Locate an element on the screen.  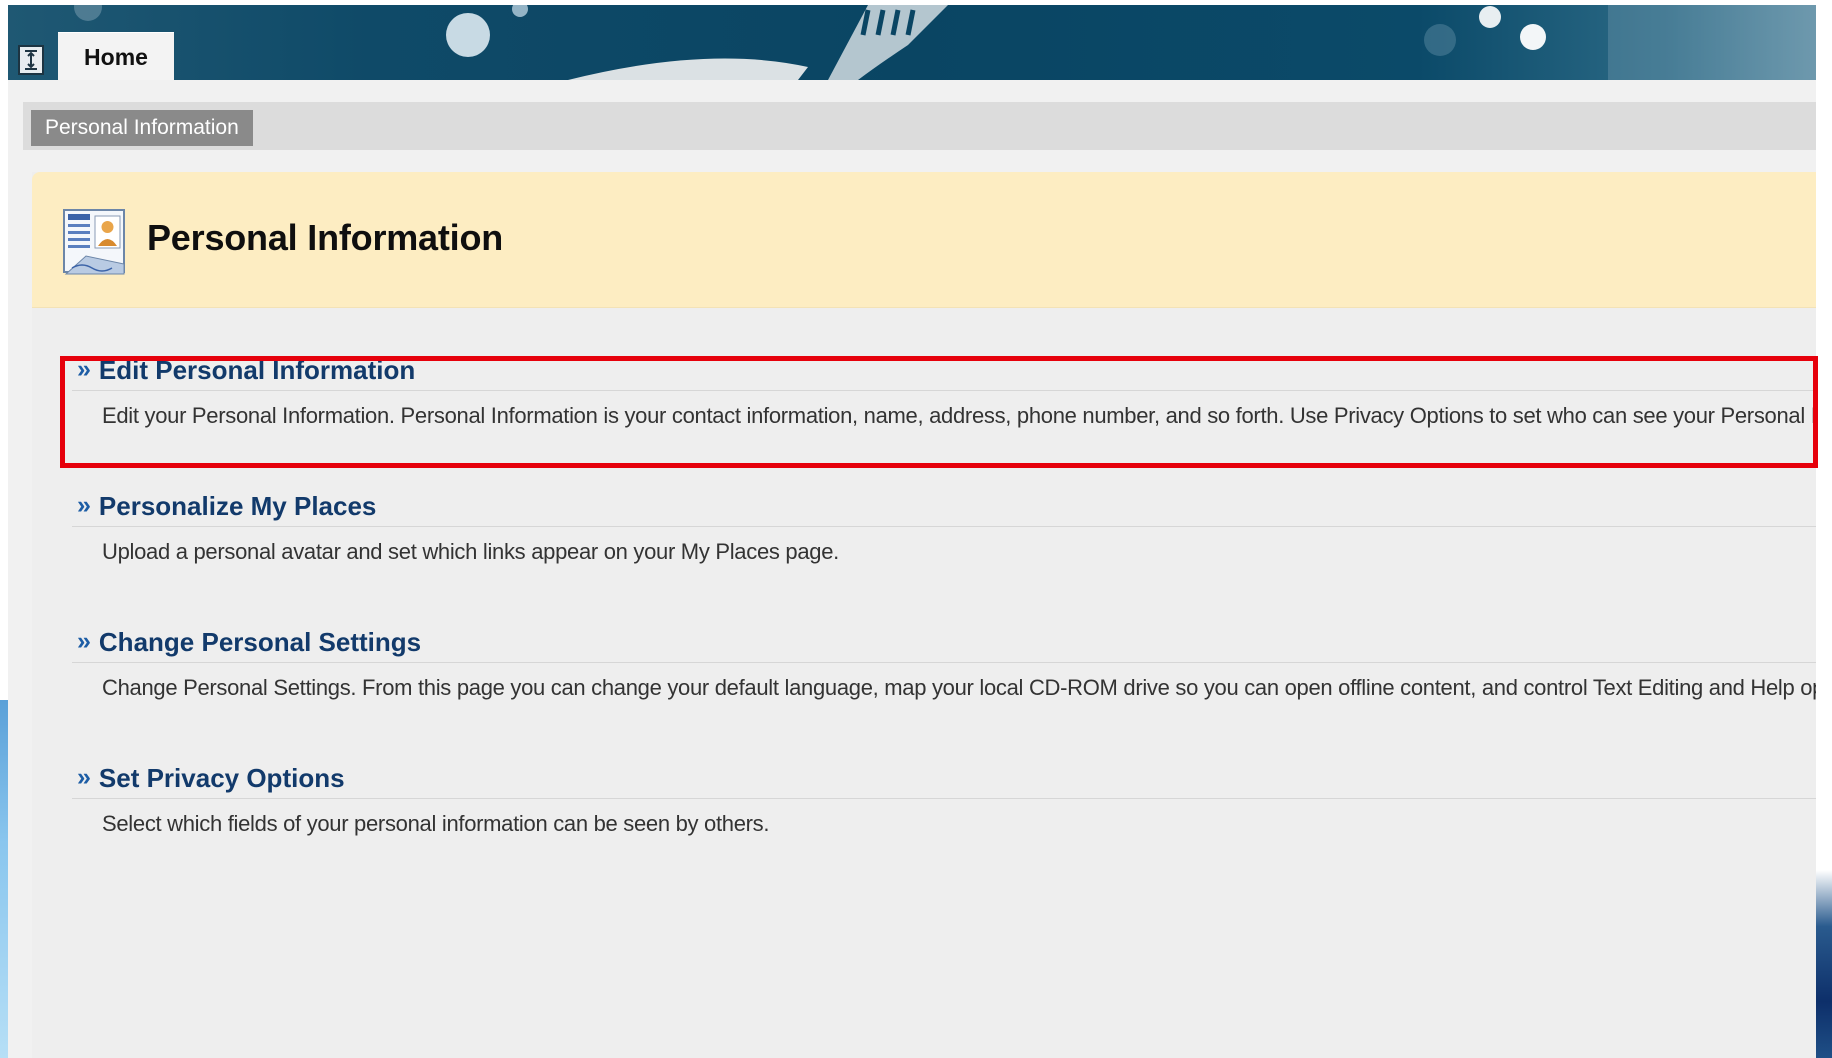
task-title: Set Privacy Options is located at coordinates (221, 777).